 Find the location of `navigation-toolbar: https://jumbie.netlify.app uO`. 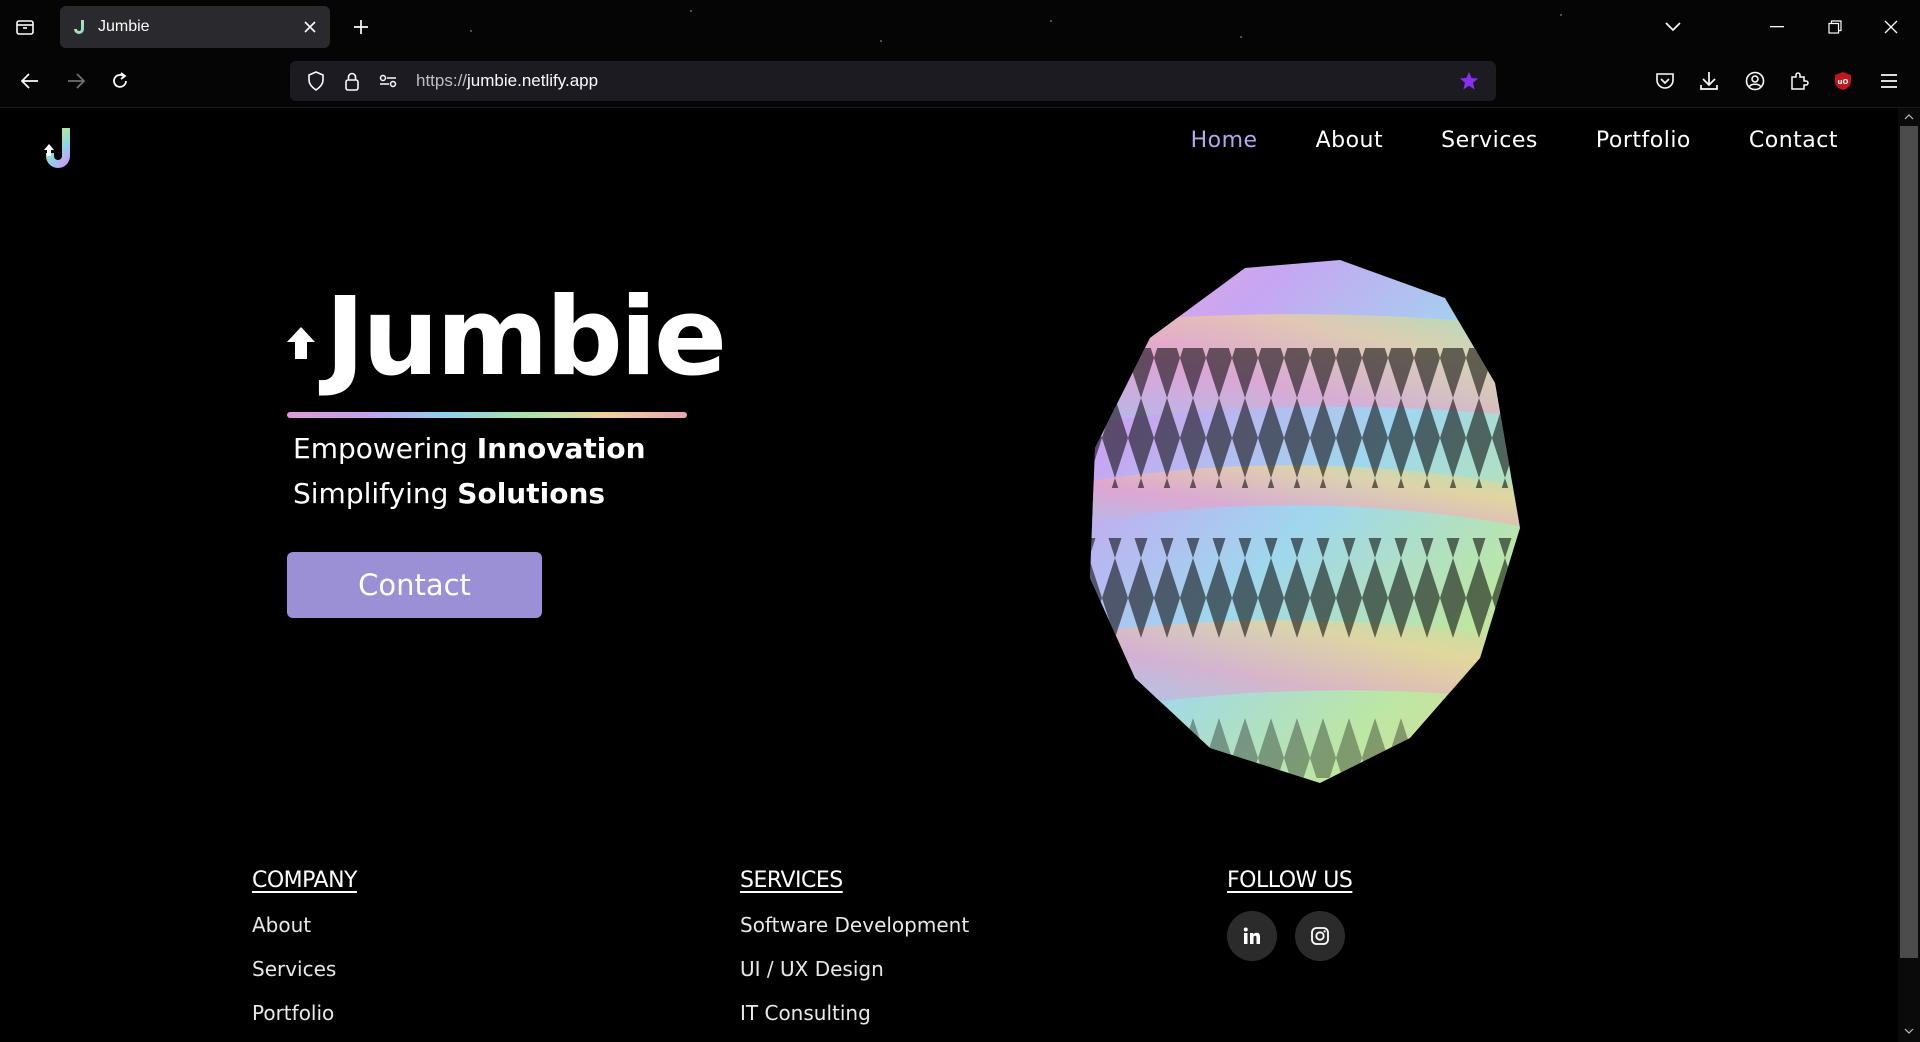

navigation-toolbar: https://jumbie.netlify.app uO is located at coordinates (960, 81).